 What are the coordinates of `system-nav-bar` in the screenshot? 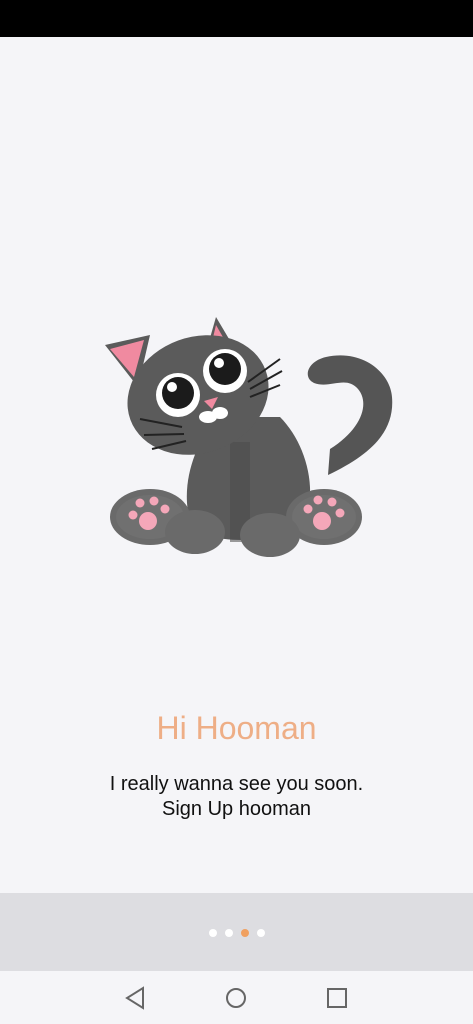 It's located at (236, 997).